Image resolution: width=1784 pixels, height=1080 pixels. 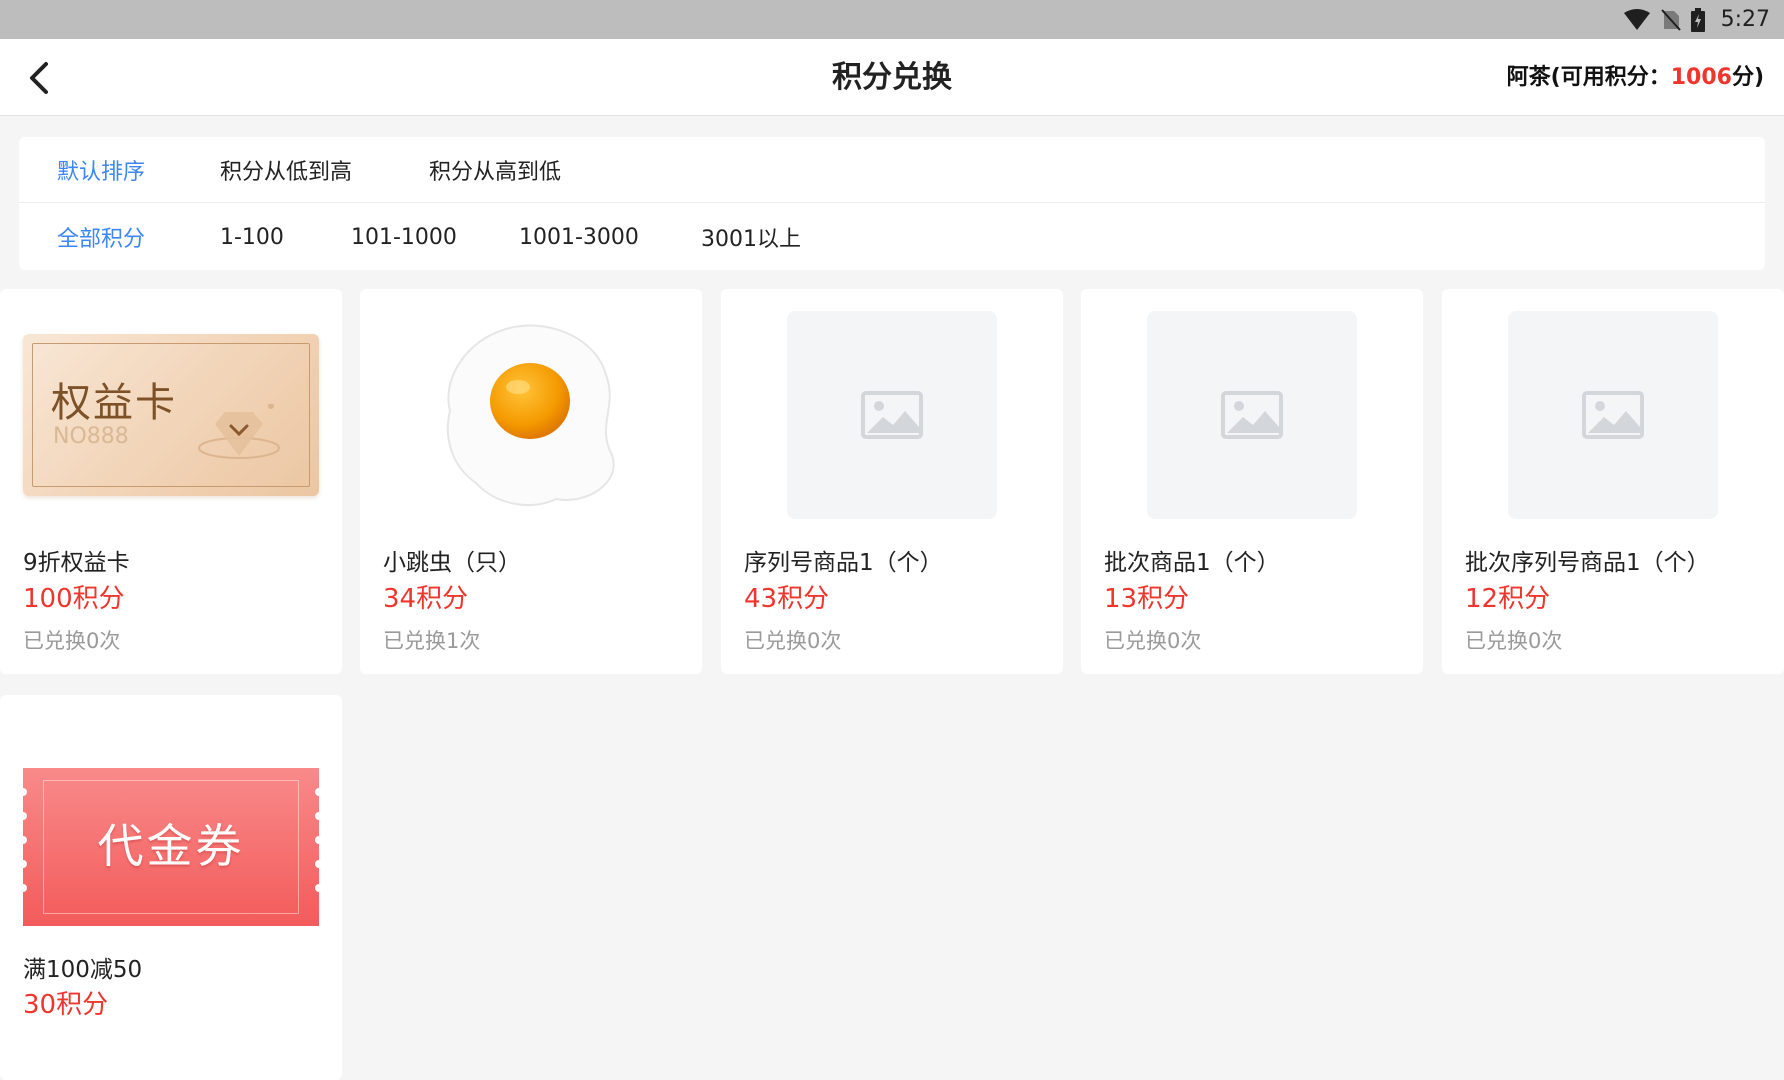 I want to click on product-card: 序列号商品1（个） 43积分 已兑换0次, so click(x=892, y=481).